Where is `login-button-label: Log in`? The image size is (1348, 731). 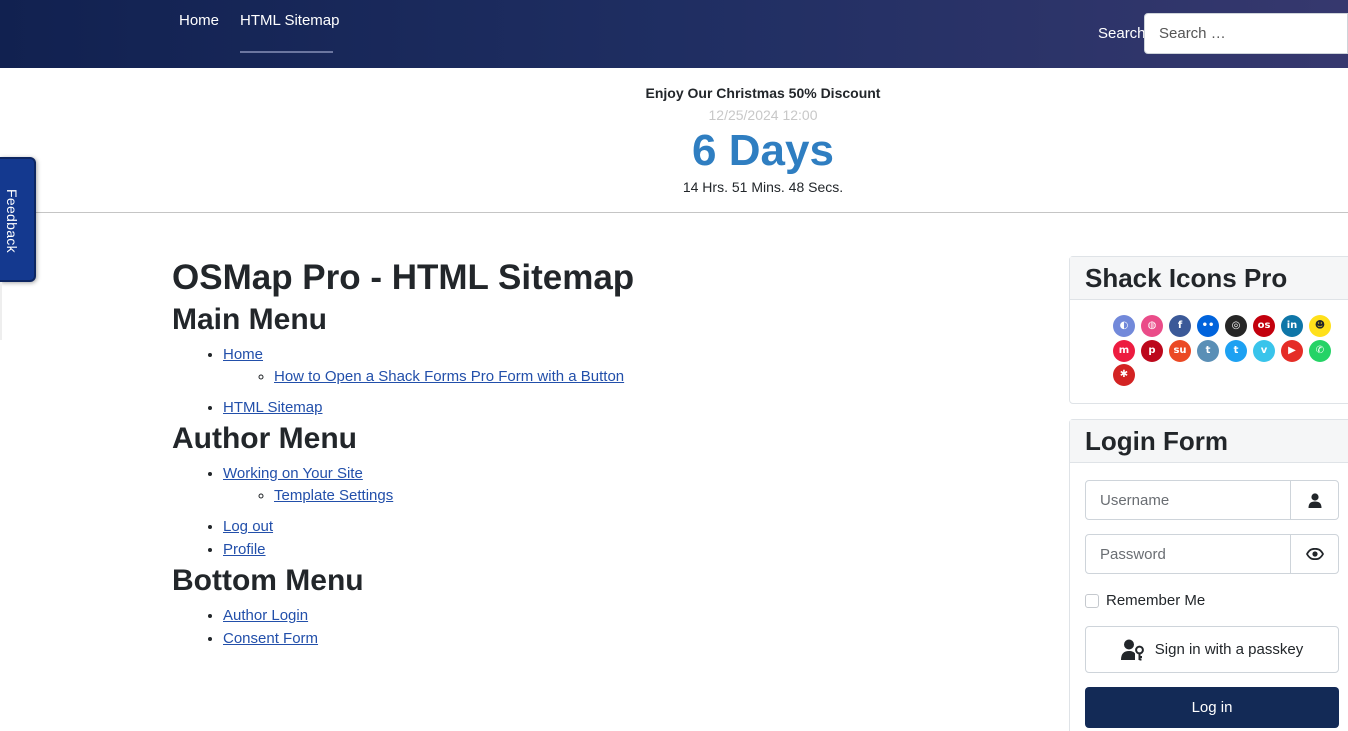
login-button-label: Log in is located at coordinates (1212, 707).